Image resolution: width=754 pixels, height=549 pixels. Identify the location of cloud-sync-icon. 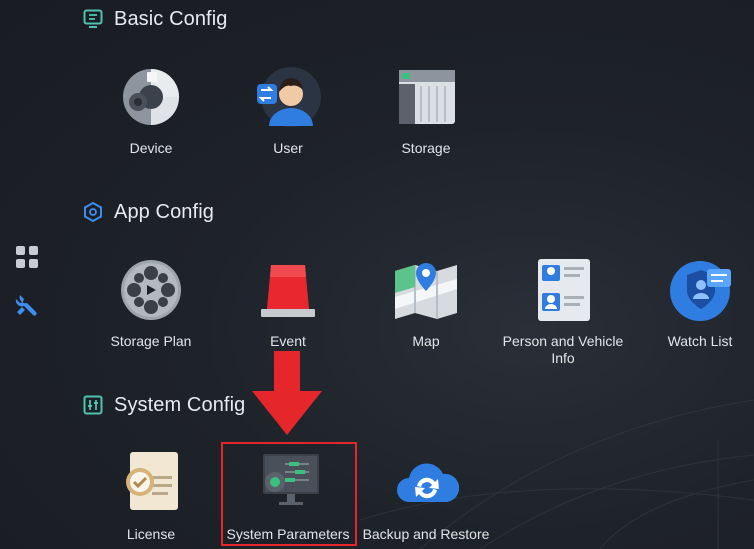
(426, 483).